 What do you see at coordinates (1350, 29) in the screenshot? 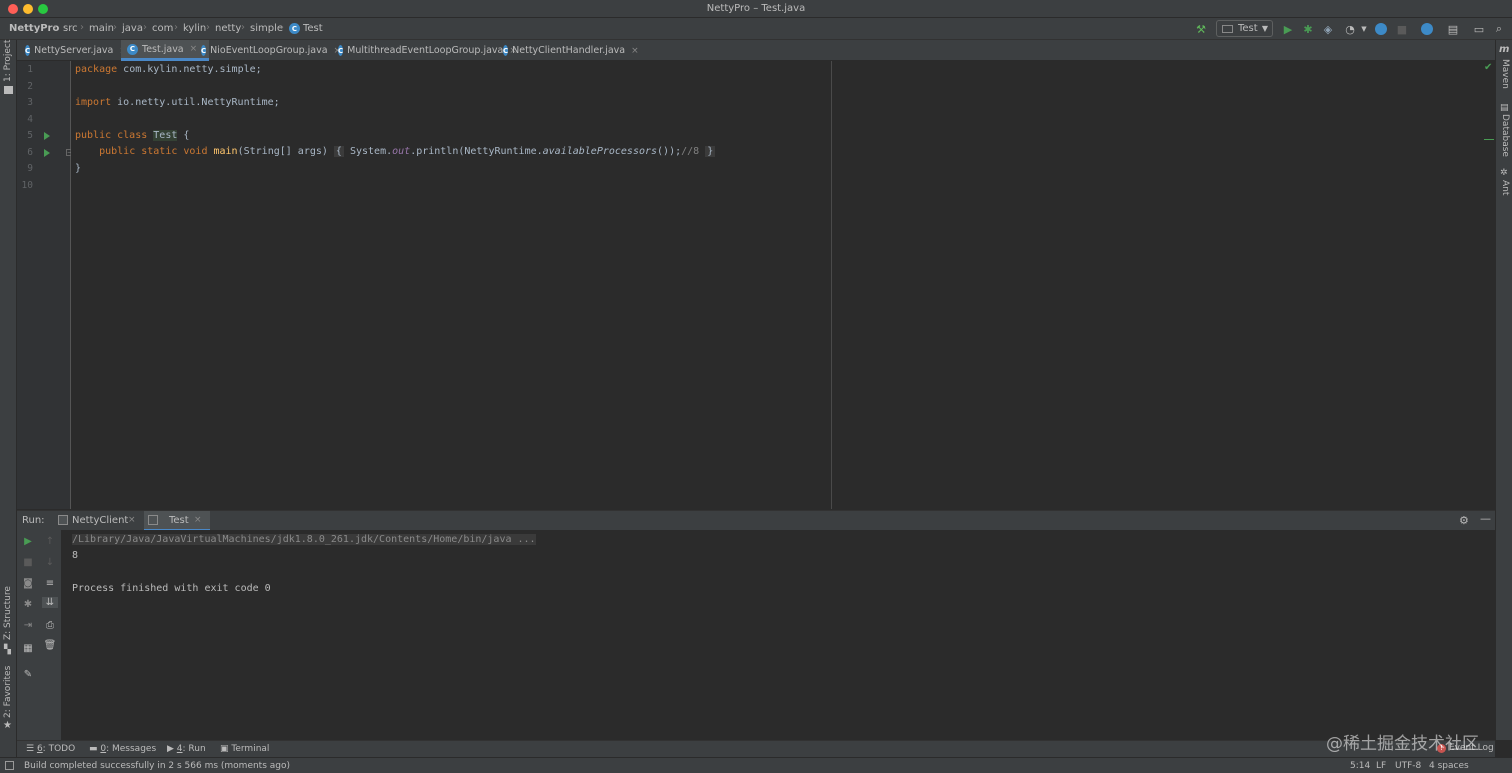
I see `profile-icon: ◔` at bounding box center [1350, 29].